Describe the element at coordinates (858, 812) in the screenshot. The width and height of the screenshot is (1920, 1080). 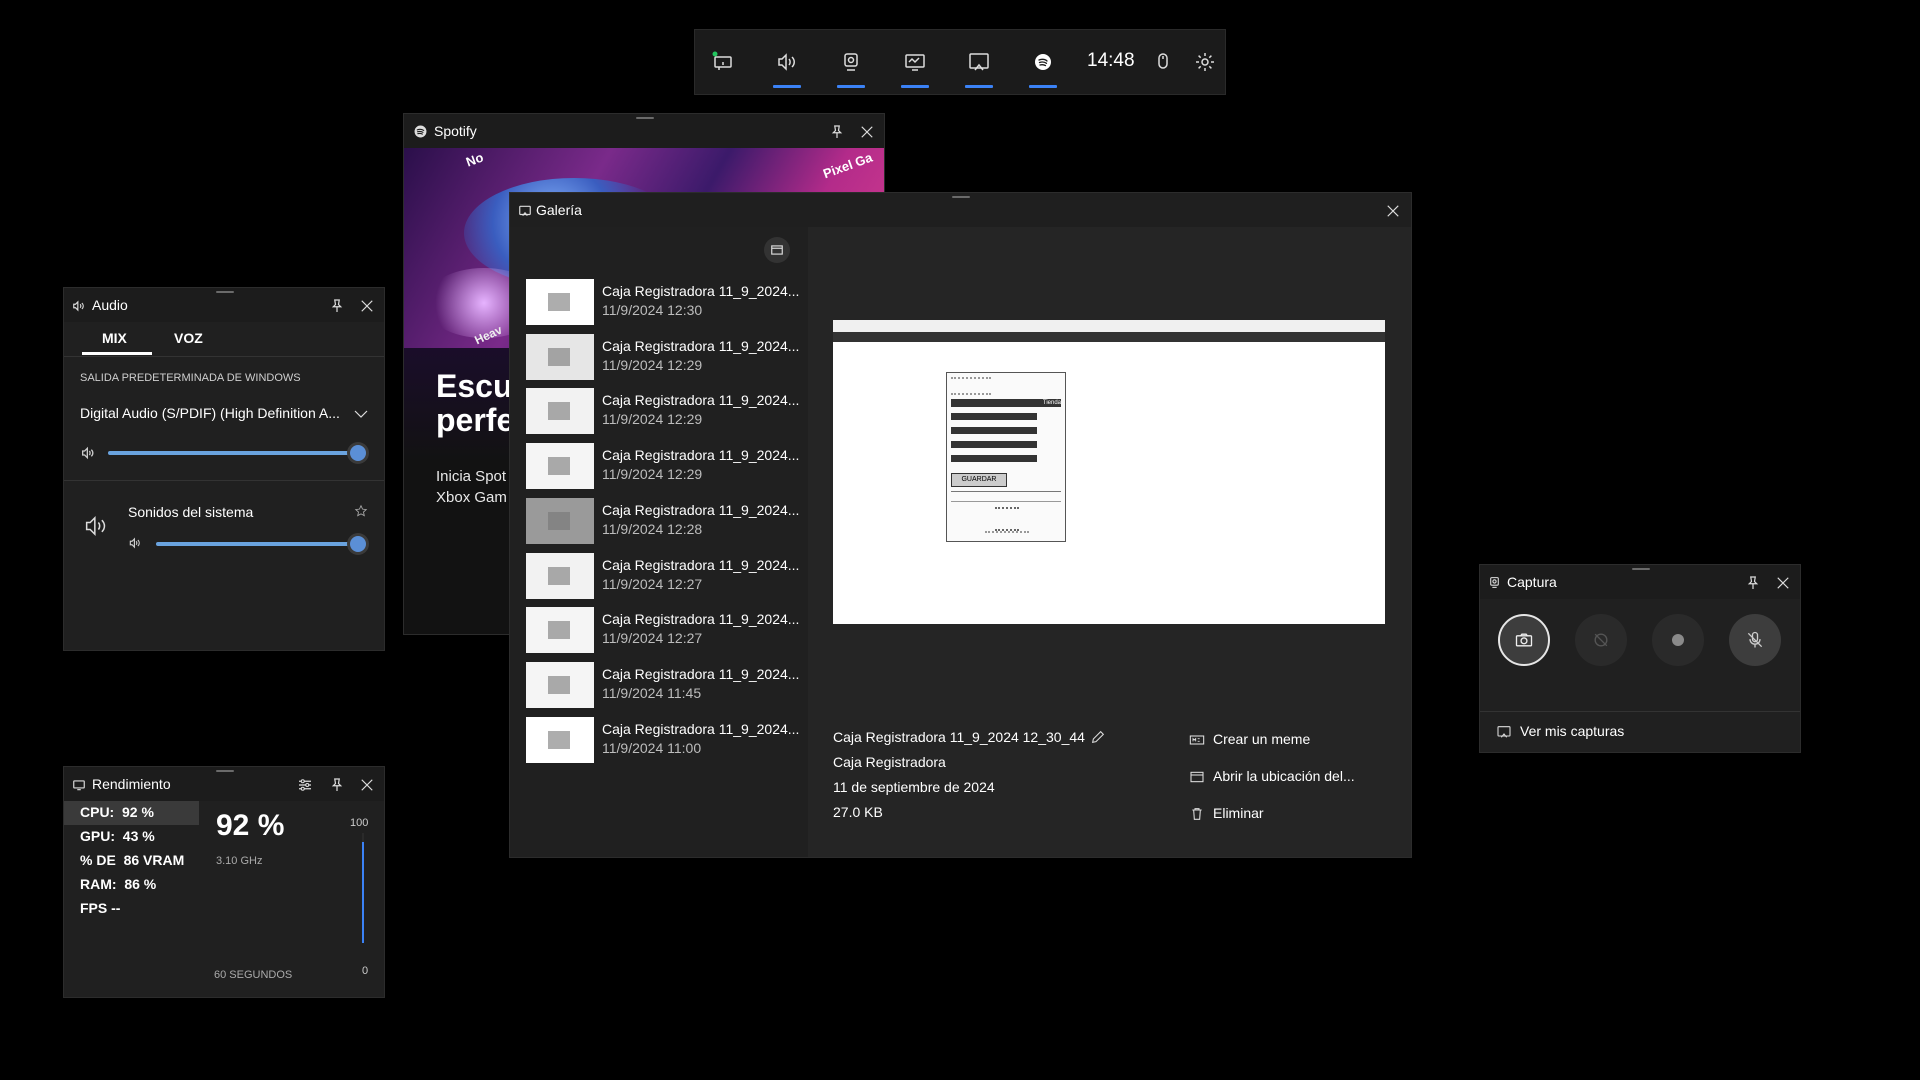
I see `file-size: 27.0 KB` at that location.